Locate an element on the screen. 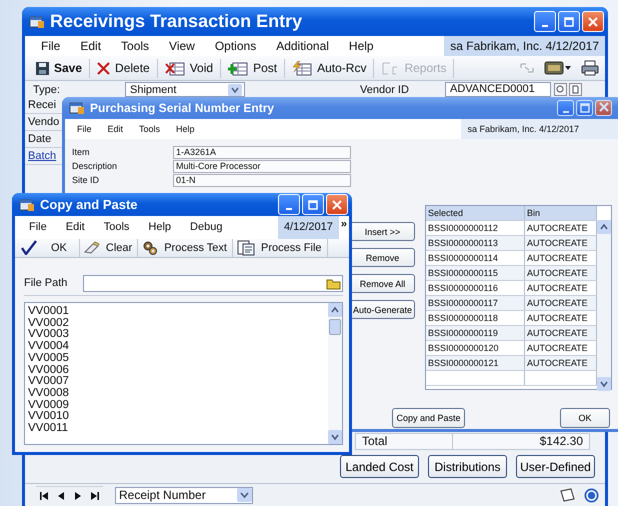 This screenshot has height=506, width=618. window-title: Receivings Transaction Entry is located at coordinates (176, 21).